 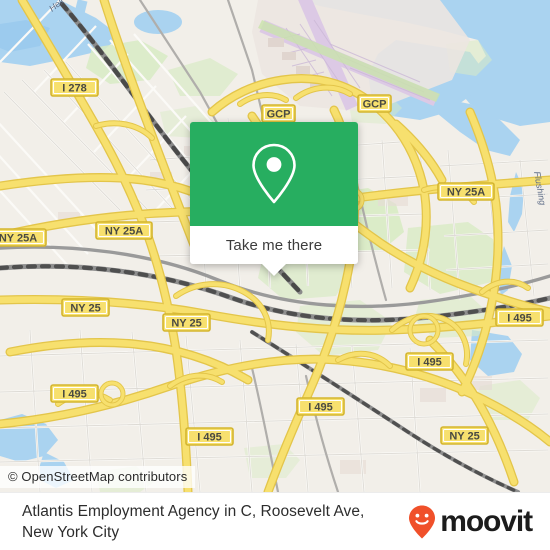 I want to click on road-shield-ny25-1: NY 25, so click(x=85, y=307).